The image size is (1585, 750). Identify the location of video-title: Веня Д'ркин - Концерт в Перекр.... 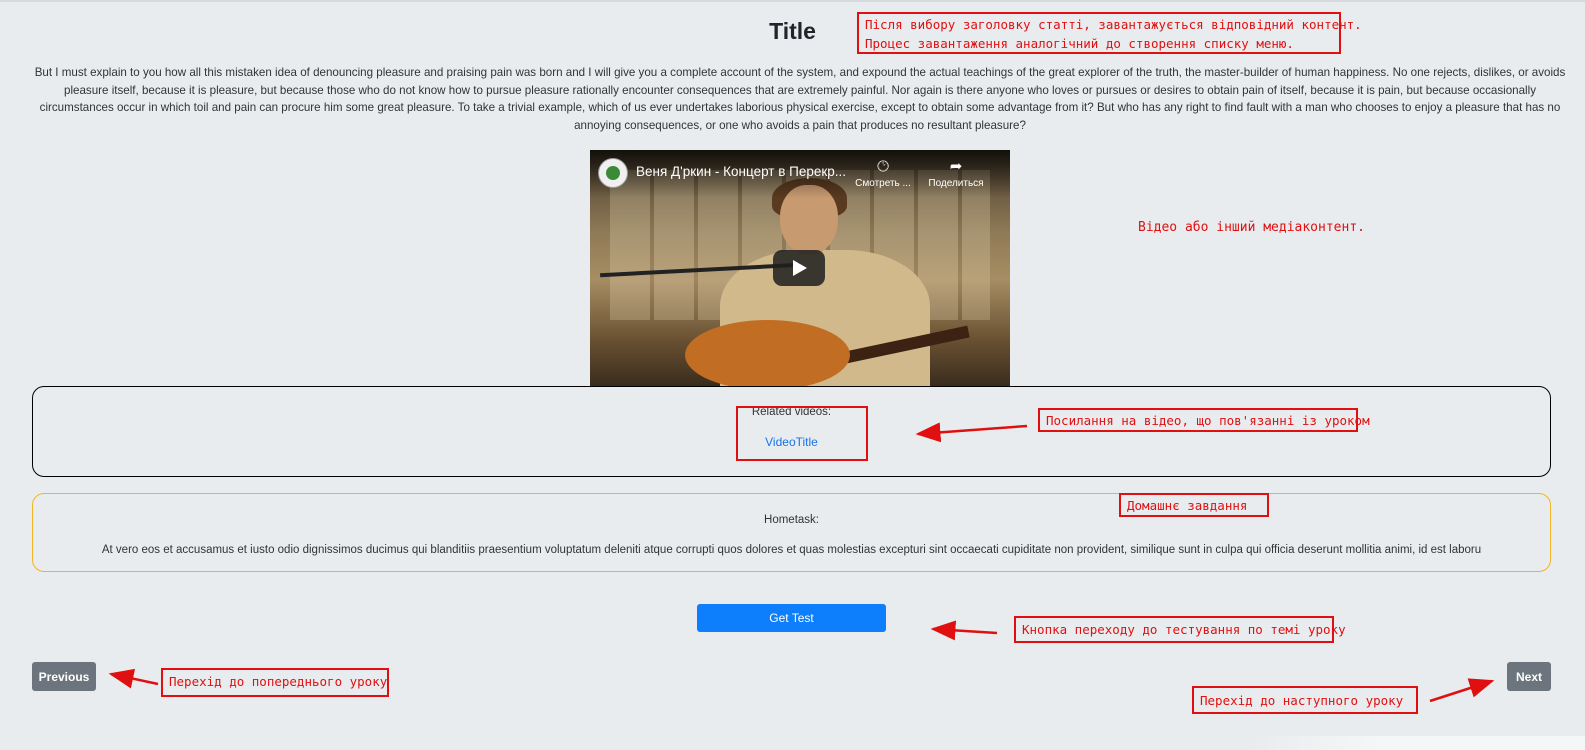
(741, 171).